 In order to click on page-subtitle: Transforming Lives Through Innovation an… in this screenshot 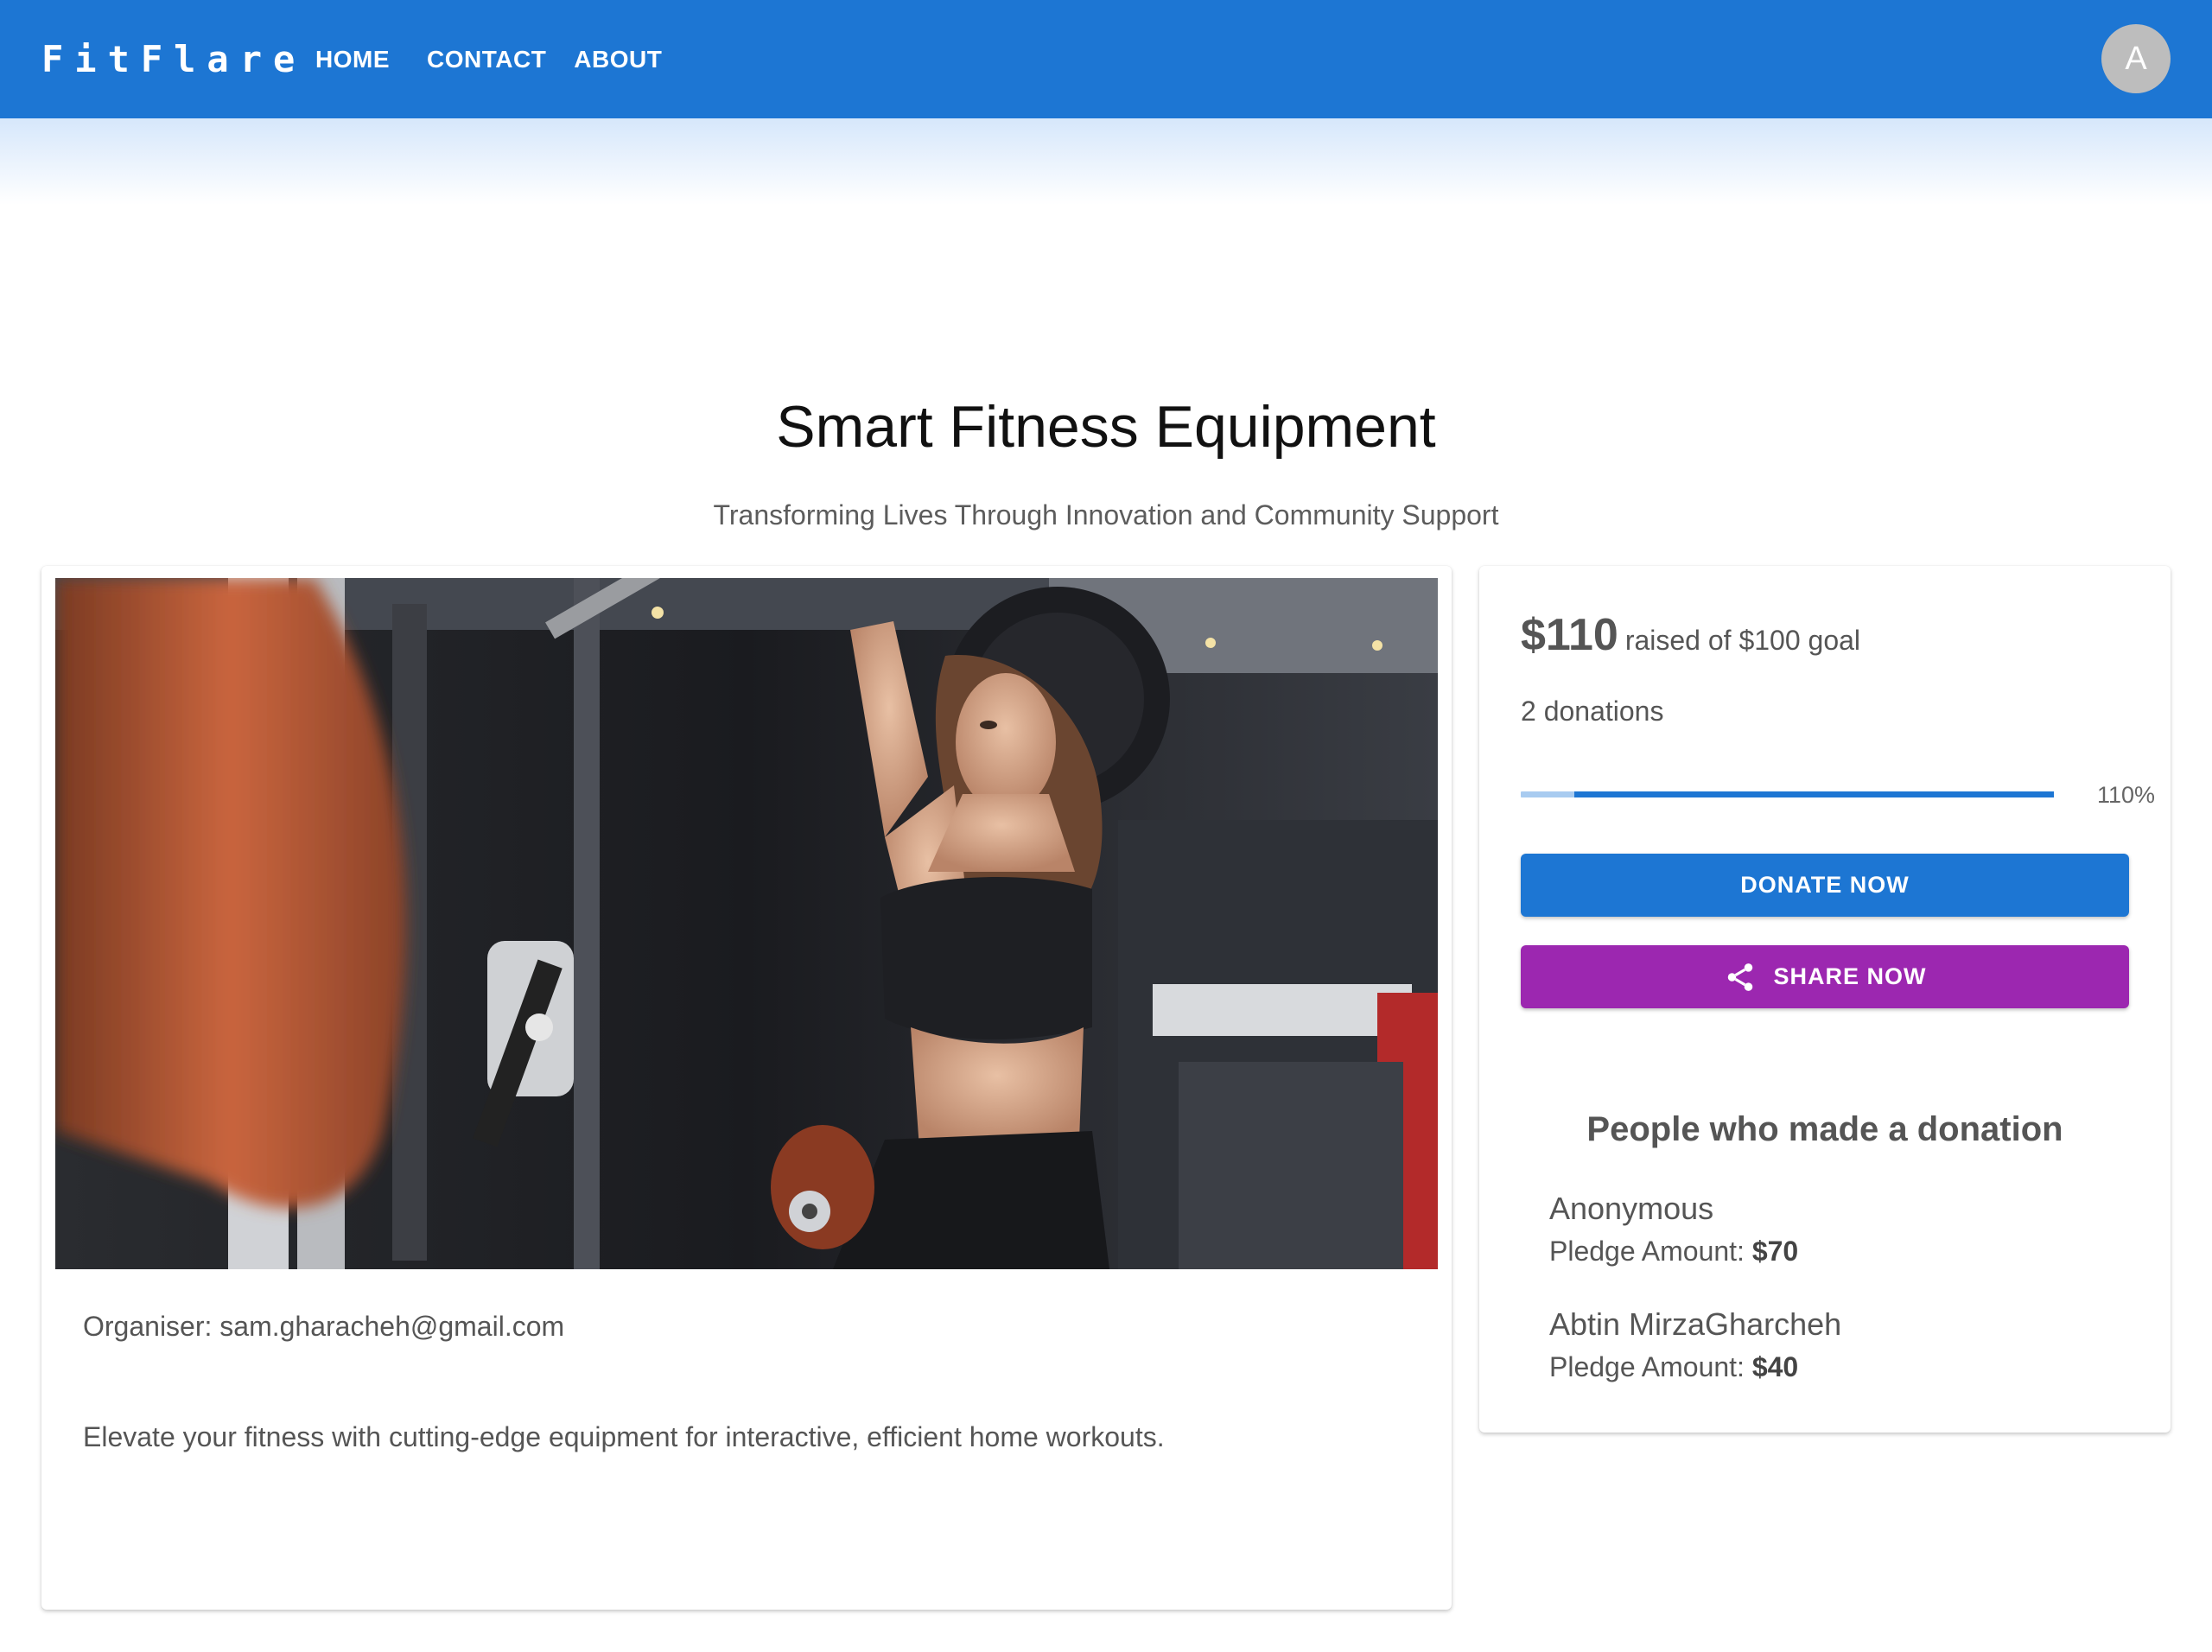, I will do `click(1106, 515)`.